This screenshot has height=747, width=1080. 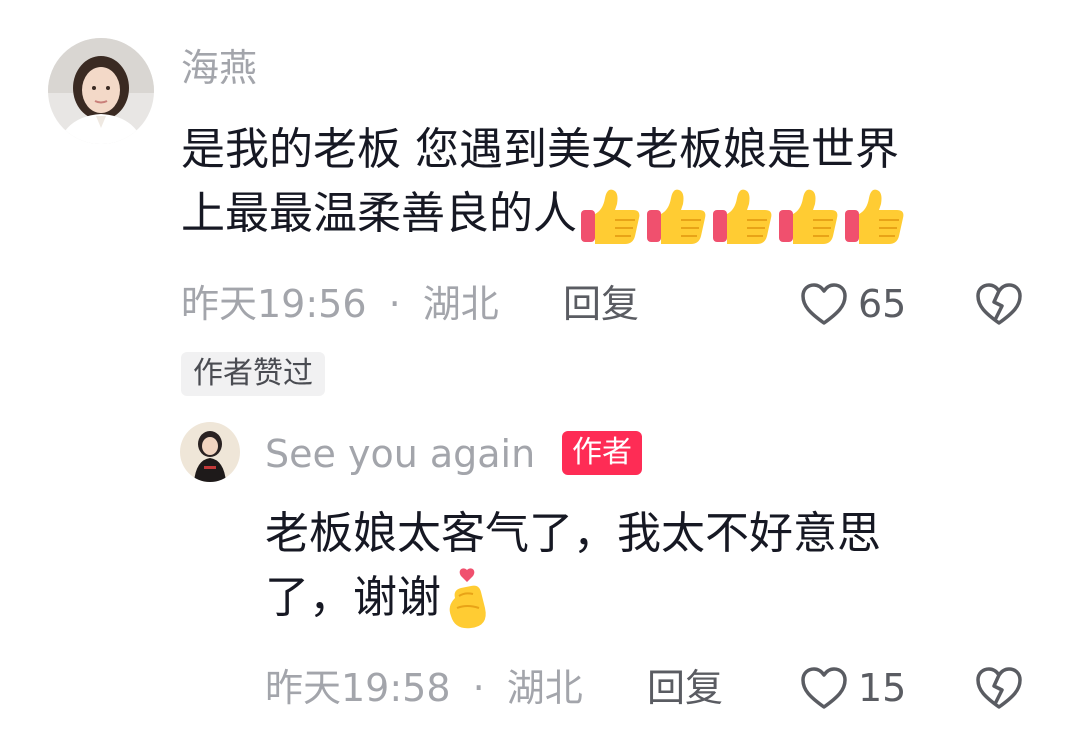 I want to click on like-count: 65, so click(x=882, y=304).